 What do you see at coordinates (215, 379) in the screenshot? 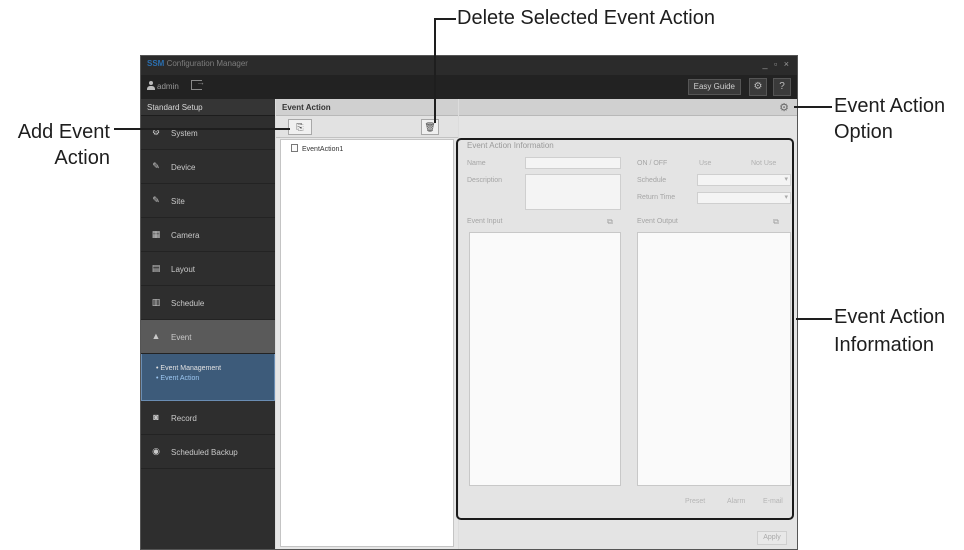
I see `submenu-event-action: • Event Action` at bounding box center [215, 379].